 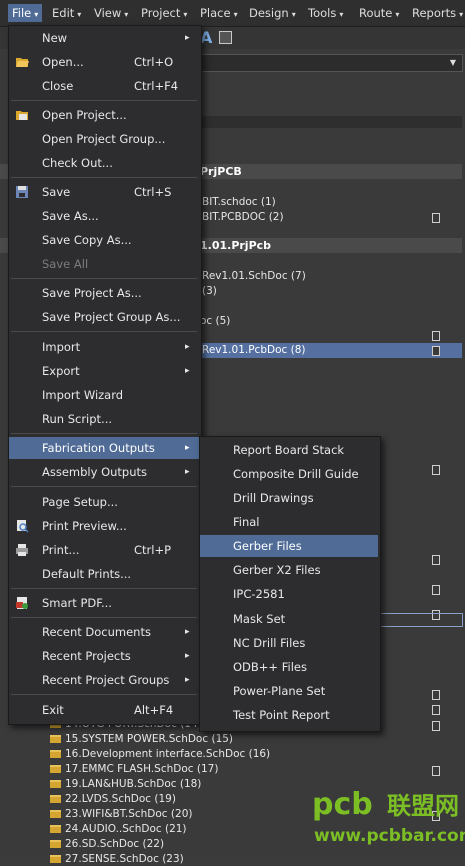 I want to click on menu-item-open: Open... Ctrl+O, so click(x=104, y=62).